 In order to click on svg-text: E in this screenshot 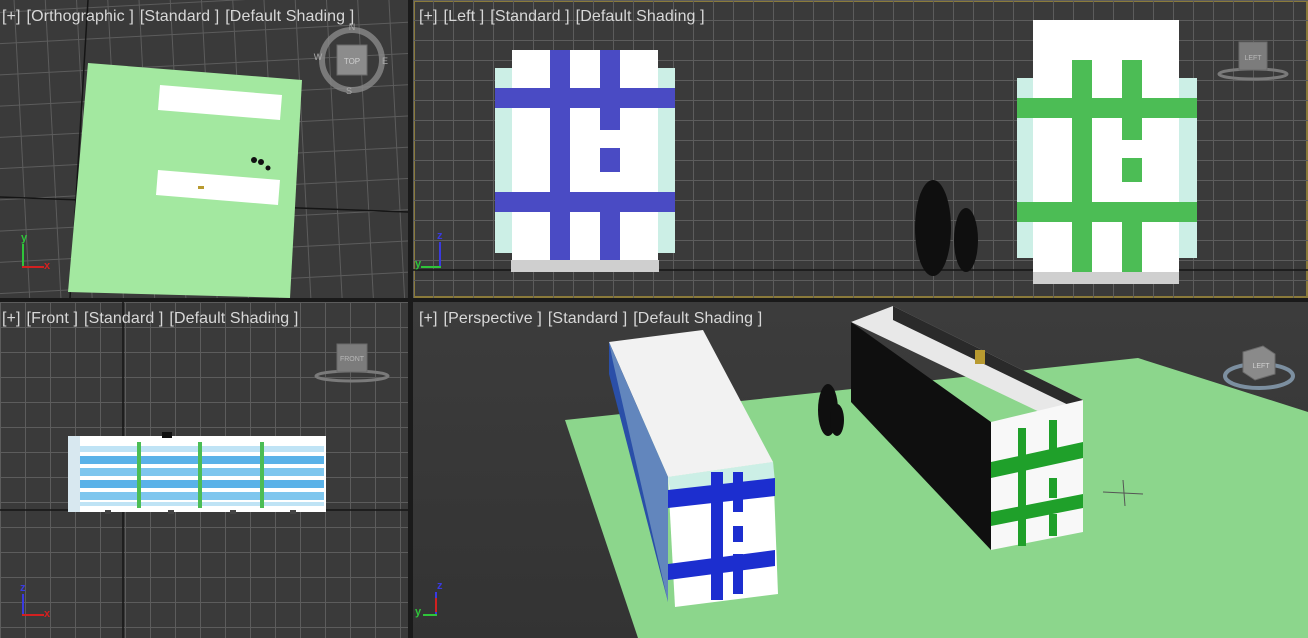, I will do `click(385, 61)`.